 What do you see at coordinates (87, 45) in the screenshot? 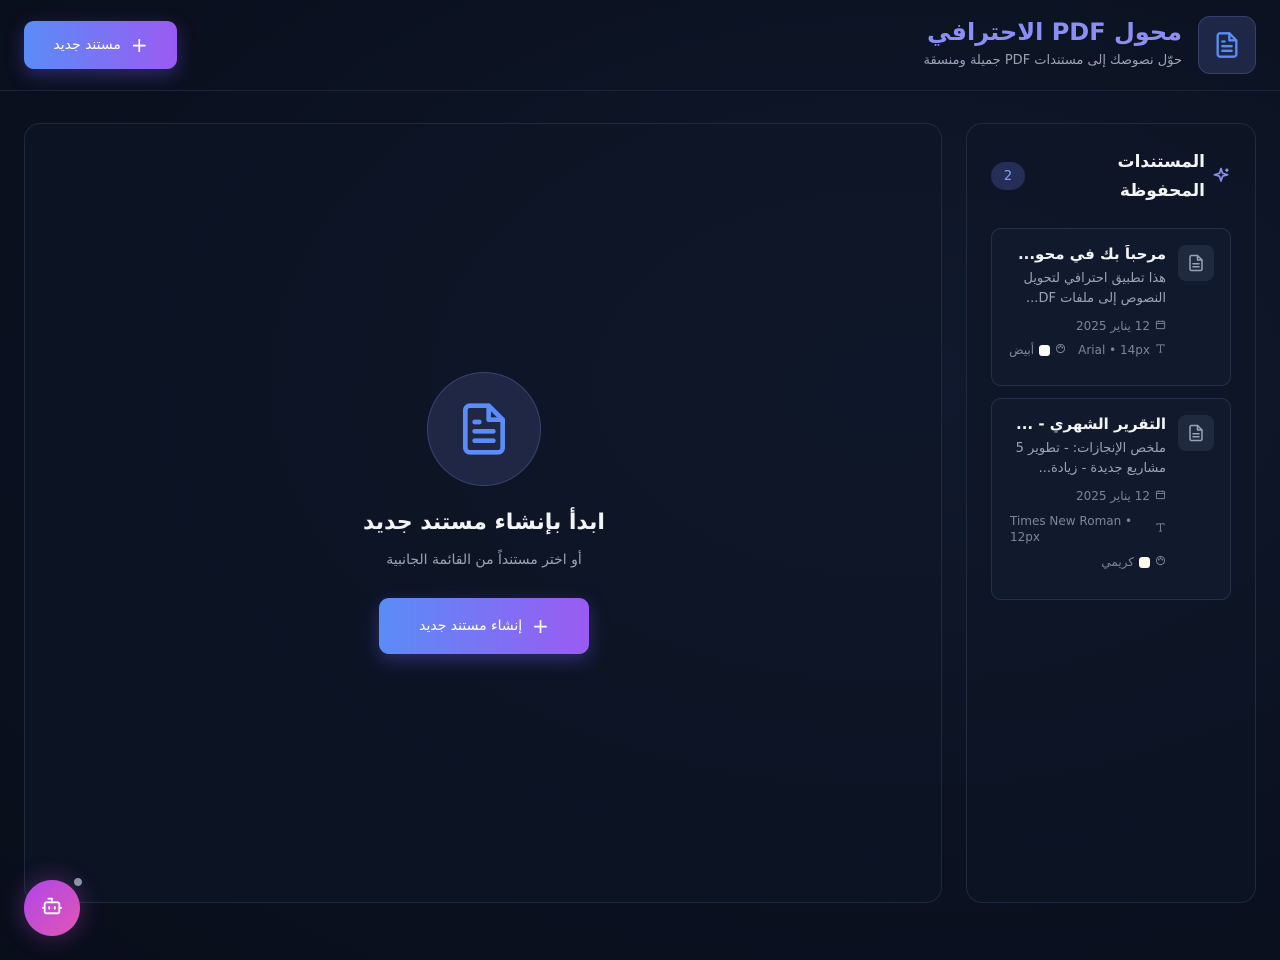
I see `new-document-label: مستند جديد` at bounding box center [87, 45].